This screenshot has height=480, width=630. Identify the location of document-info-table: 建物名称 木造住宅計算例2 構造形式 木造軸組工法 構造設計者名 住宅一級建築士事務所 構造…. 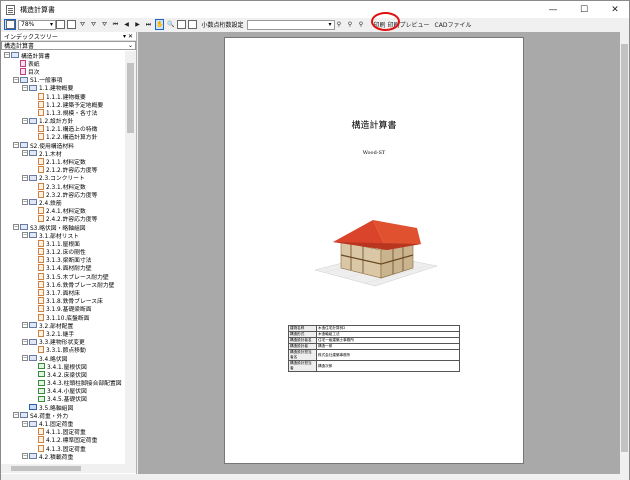
(374, 348).